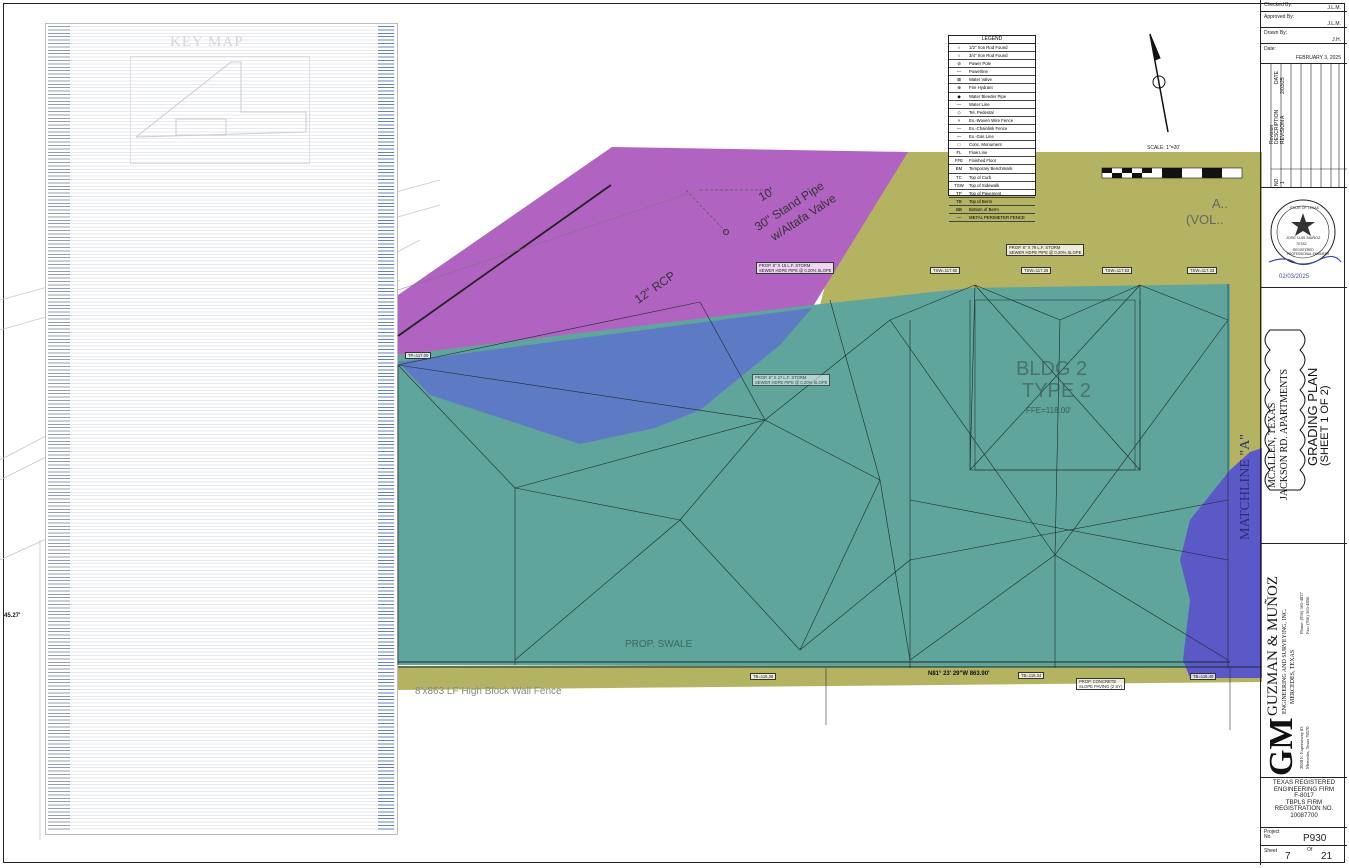  What do you see at coordinates (1036, 270) in the screenshot?
I see `elev-tsw-2: TSW=117.26` at bounding box center [1036, 270].